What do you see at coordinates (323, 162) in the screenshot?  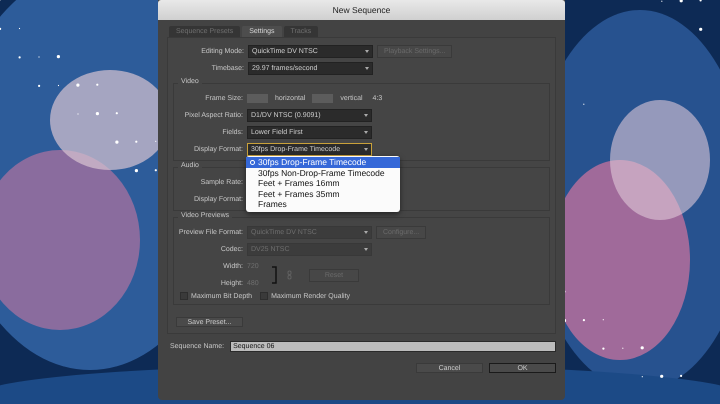 I see `menu-item: 30fps Drop-Frame Timecode` at bounding box center [323, 162].